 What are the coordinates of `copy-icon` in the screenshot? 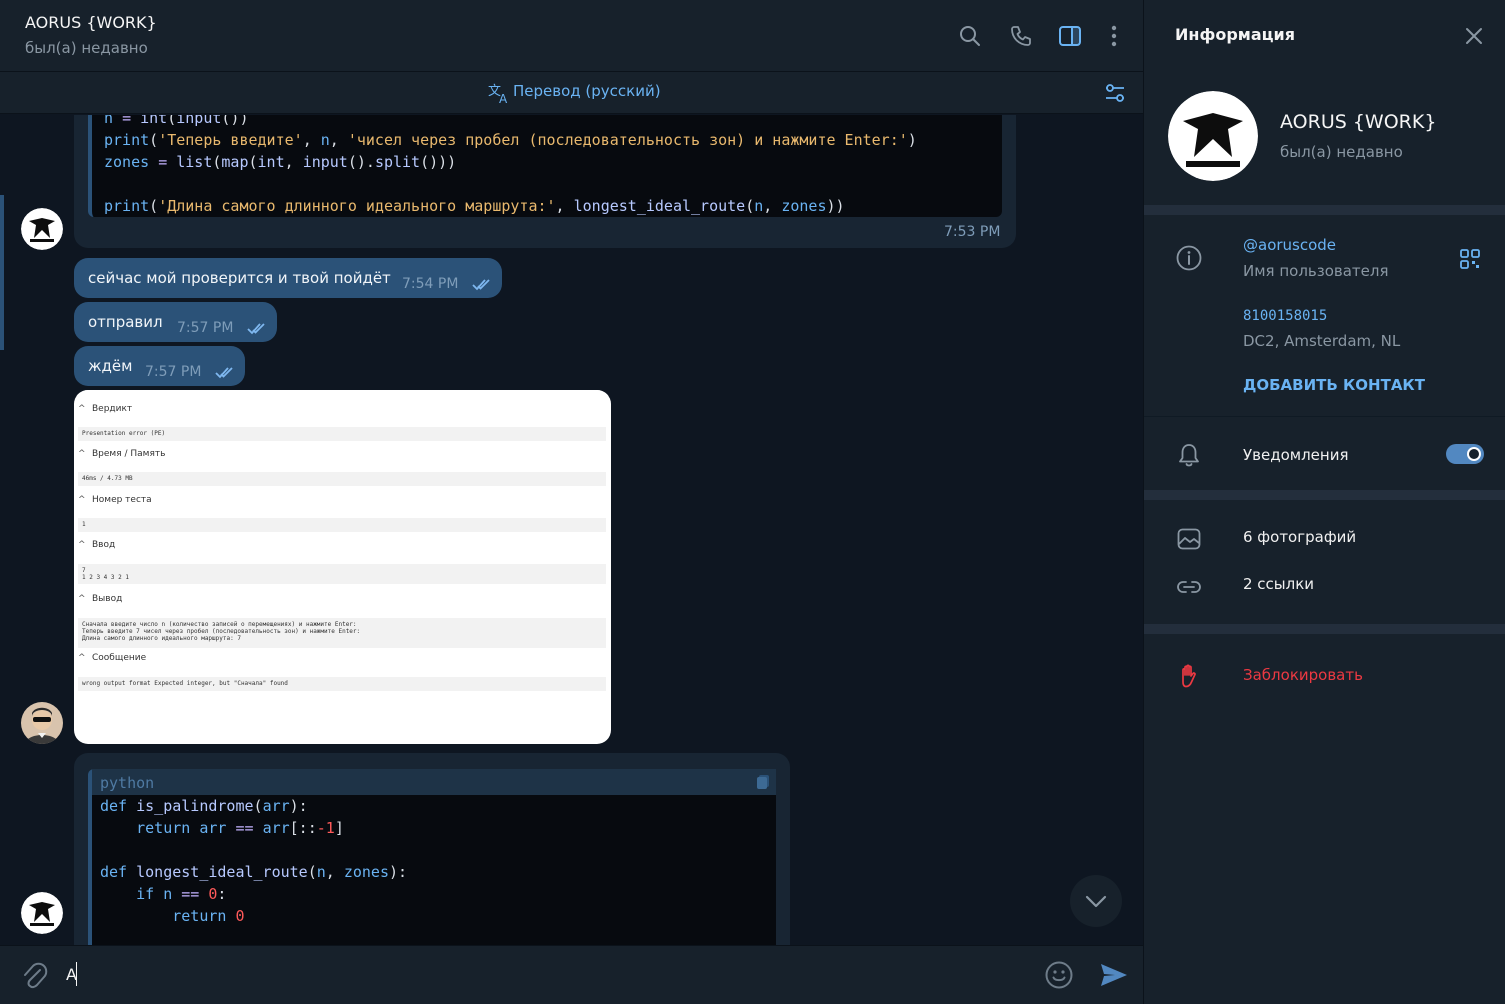 It's located at (763, 782).